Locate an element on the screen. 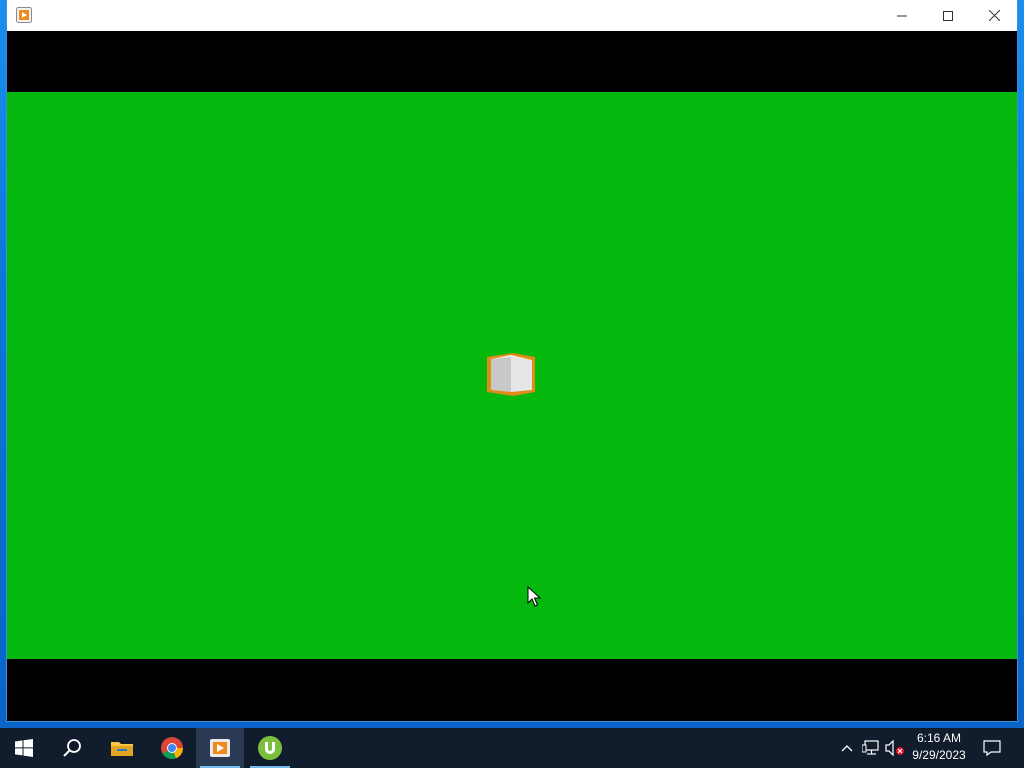 This screenshot has width=1024, height=768. search-icon is located at coordinates (72, 748).